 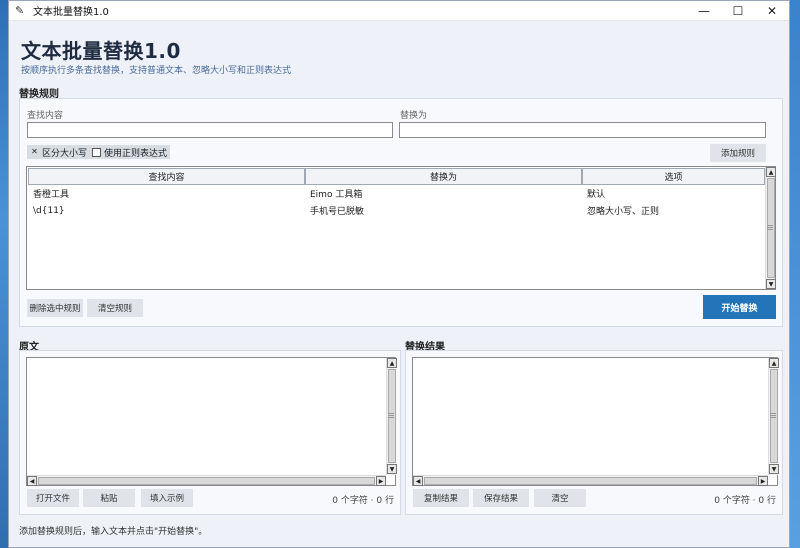 What do you see at coordinates (443, 176) in the screenshot?
I see `column-header-replace: 替换为` at bounding box center [443, 176].